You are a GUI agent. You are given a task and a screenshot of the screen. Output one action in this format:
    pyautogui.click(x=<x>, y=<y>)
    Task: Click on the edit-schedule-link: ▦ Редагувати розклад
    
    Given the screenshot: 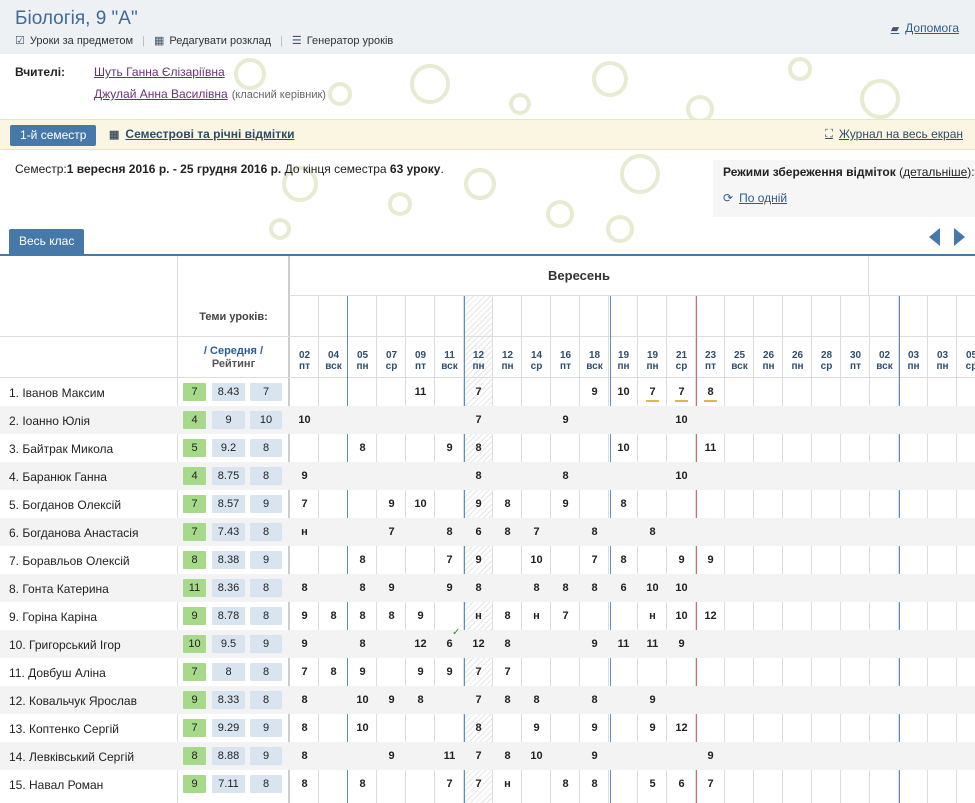 What is the action you would take?
    pyautogui.click(x=212, y=41)
    